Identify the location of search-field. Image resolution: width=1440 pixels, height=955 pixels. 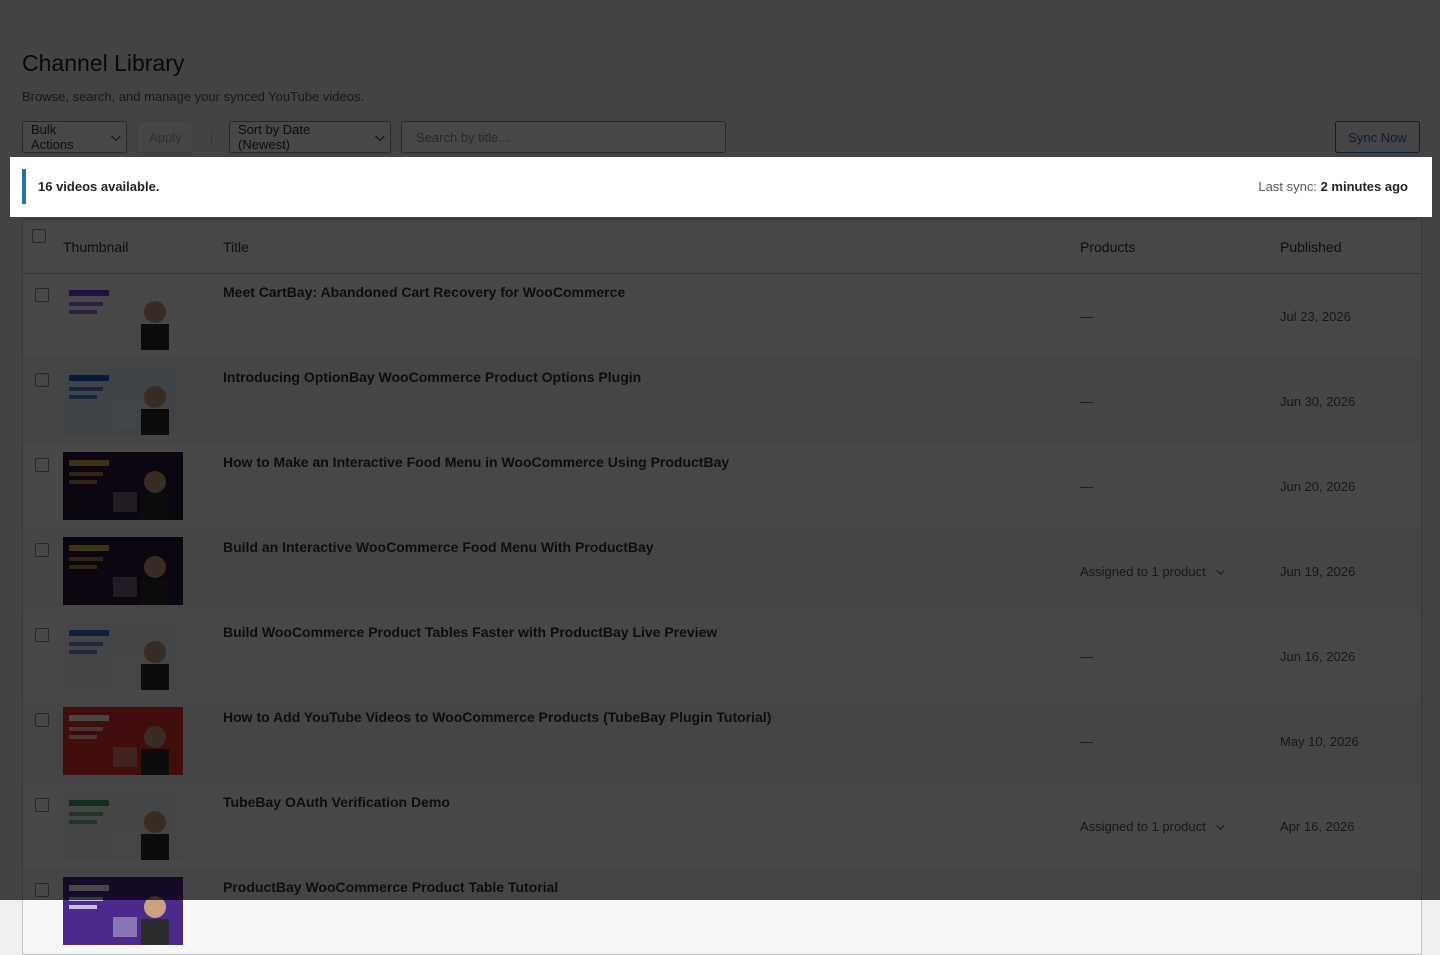
(563, 137).